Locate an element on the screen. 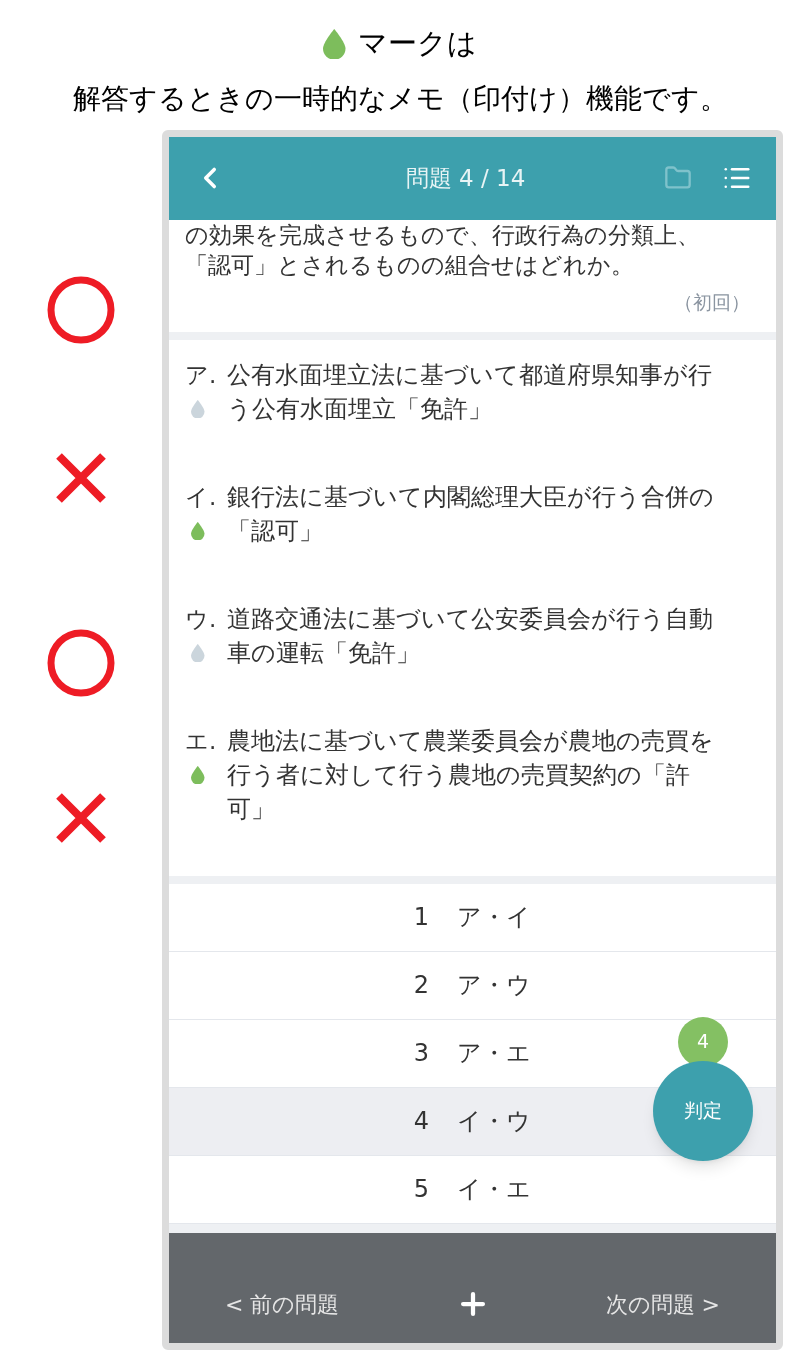 Image resolution: width=800 pixels, height=1369 pixels. statement-text: 公有水面埋立法に基づいて都道府県知事が行う公有水面埋立「免許」 is located at coordinates (470, 392).